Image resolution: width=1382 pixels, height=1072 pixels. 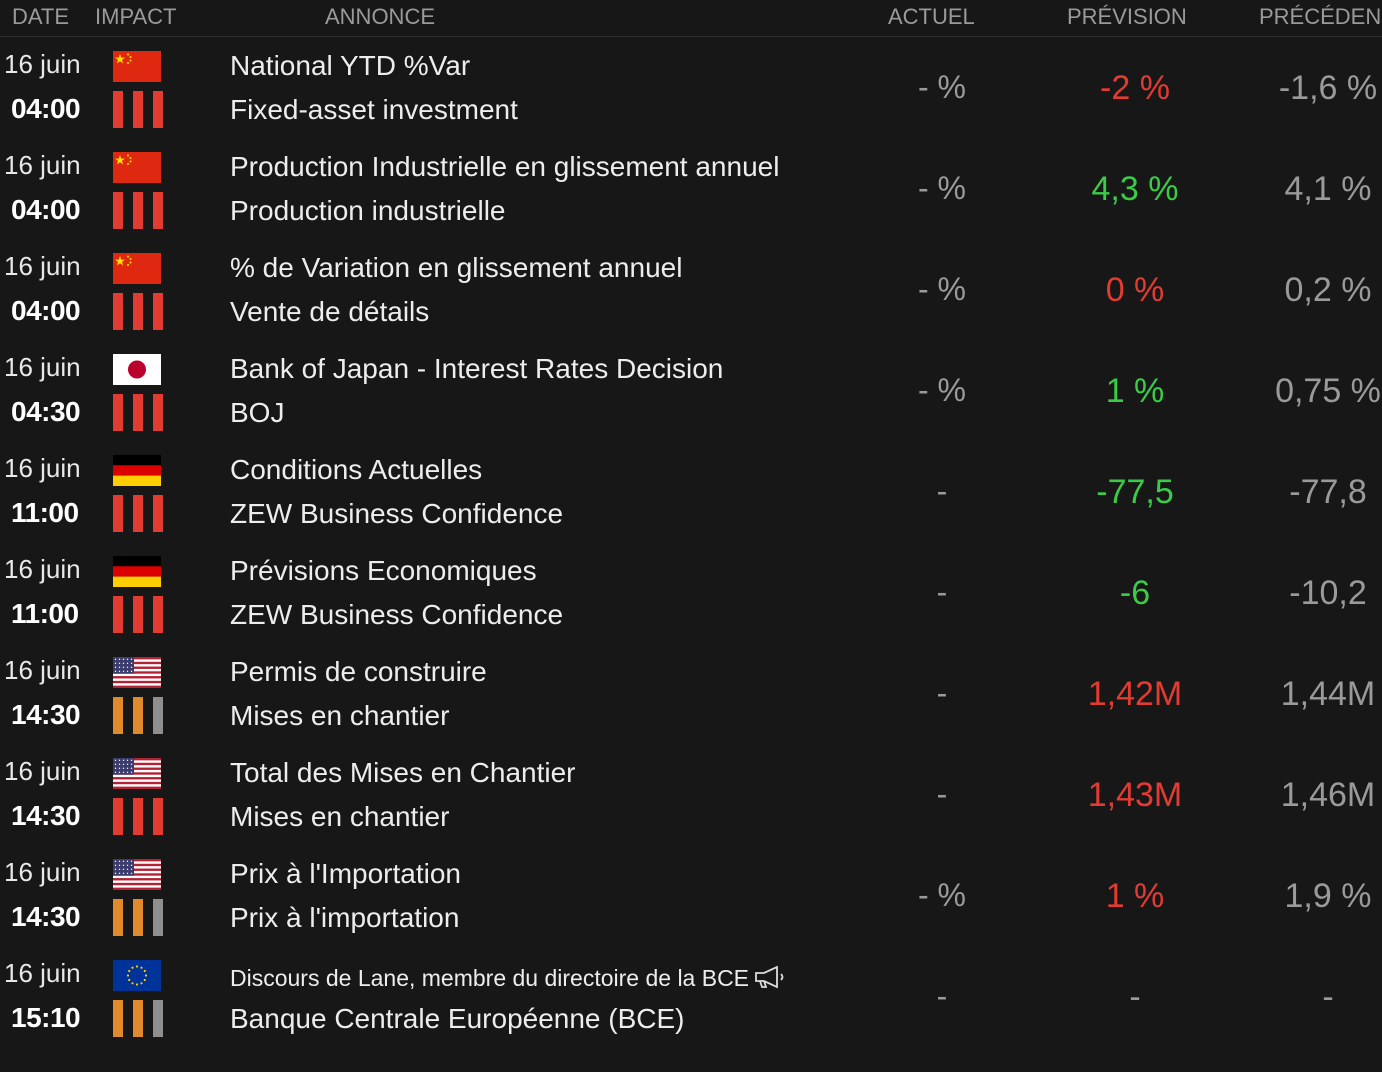 I want to click on column-header-date: DATE, so click(x=40, y=17).